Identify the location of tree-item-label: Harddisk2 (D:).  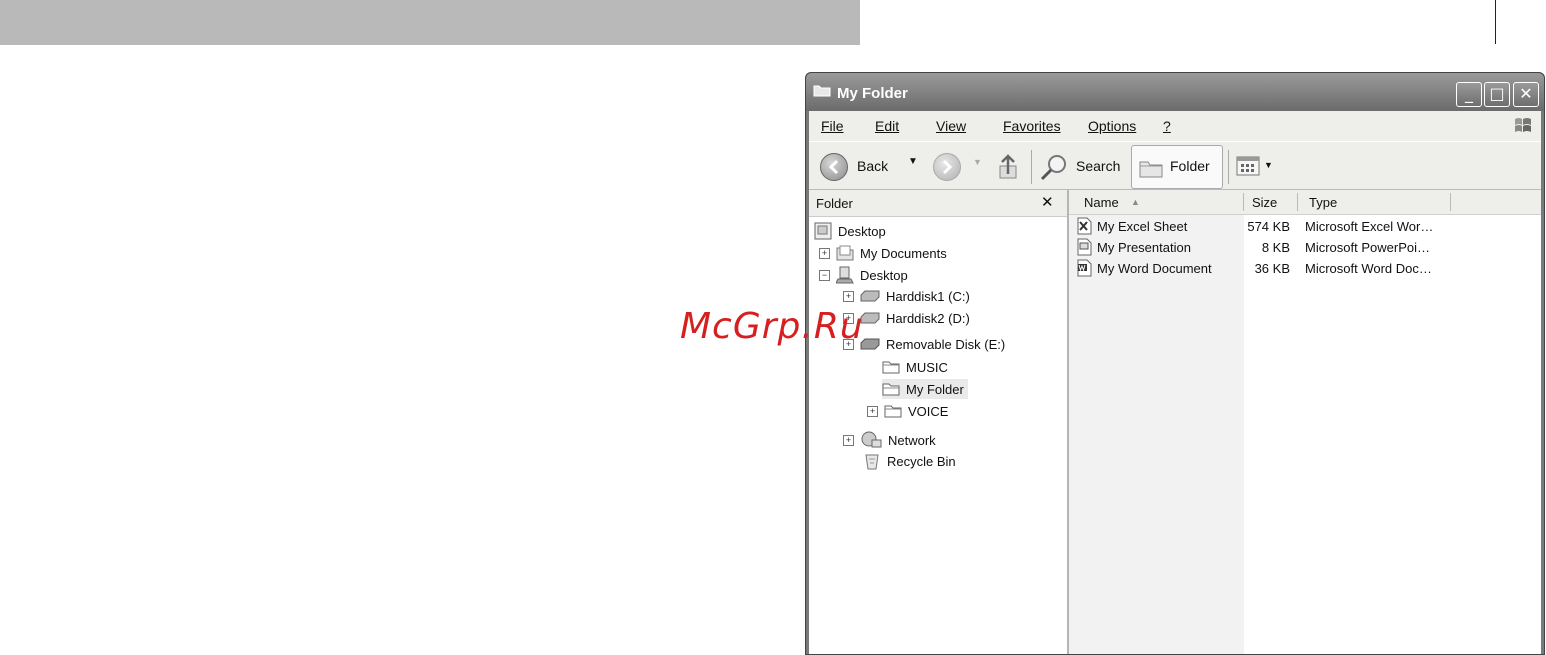
(928, 318).